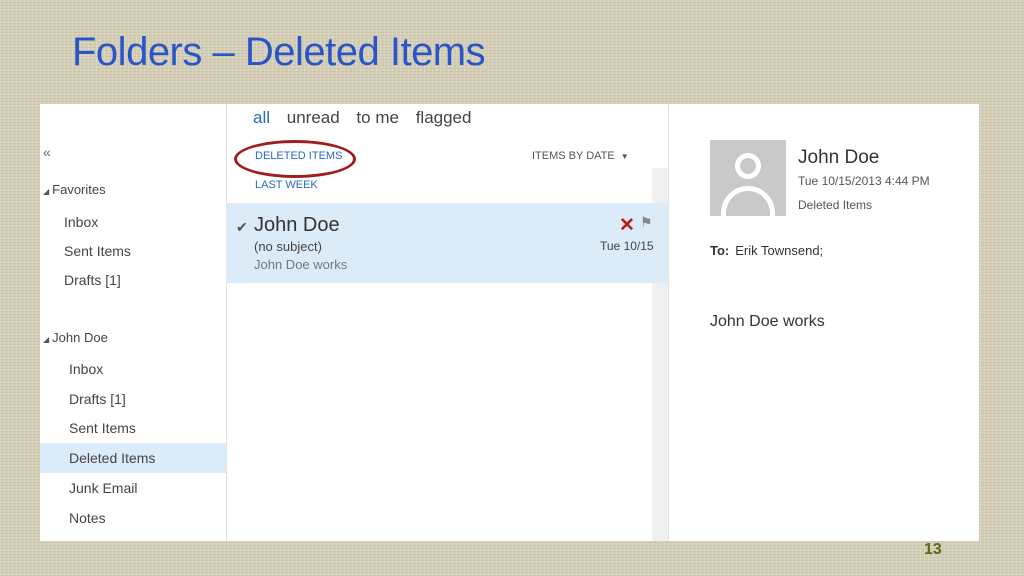 This screenshot has width=1024, height=576. Describe the element at coordinates (646, 222) in the screenshot. I see `flag-icon: ⚑` at that location.